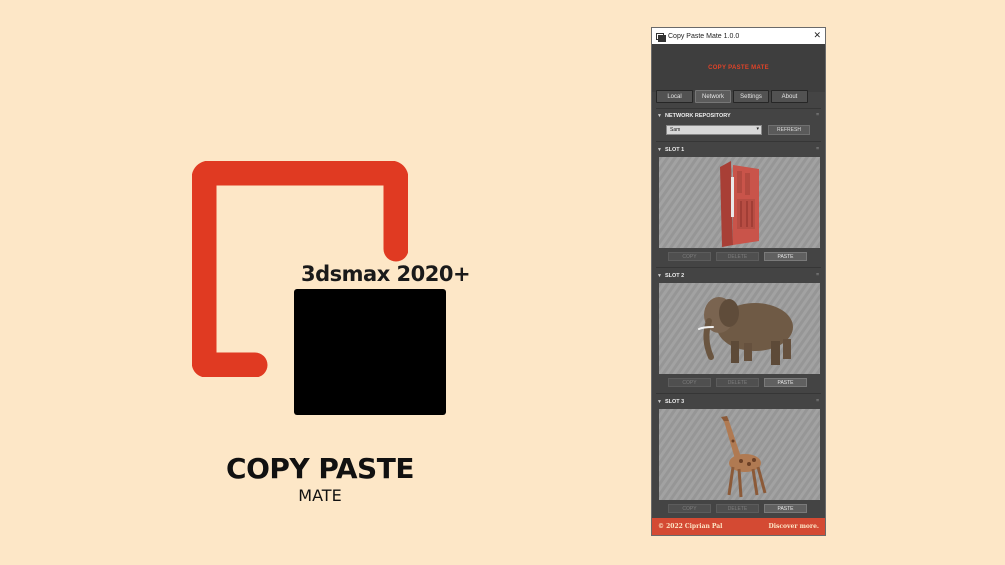 The height and width of the screenshot is (565, 1005). I want to click on repository-select: Sam ▾, so click(714, 130).